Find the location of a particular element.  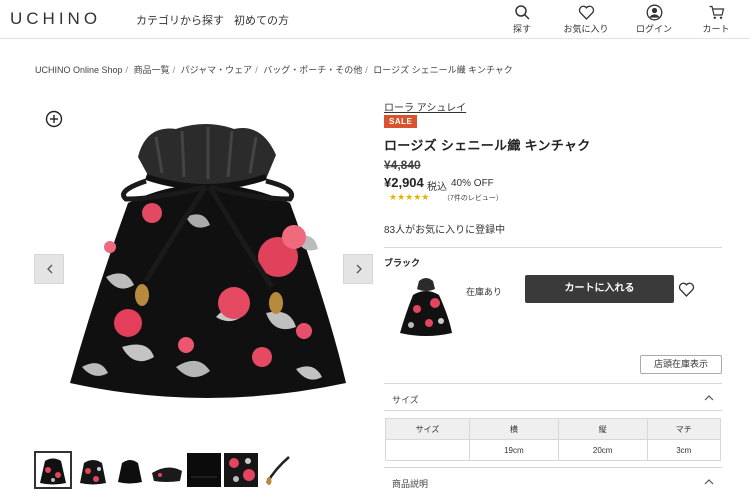

chevron-left-icon is located at coordinates (50, 269).